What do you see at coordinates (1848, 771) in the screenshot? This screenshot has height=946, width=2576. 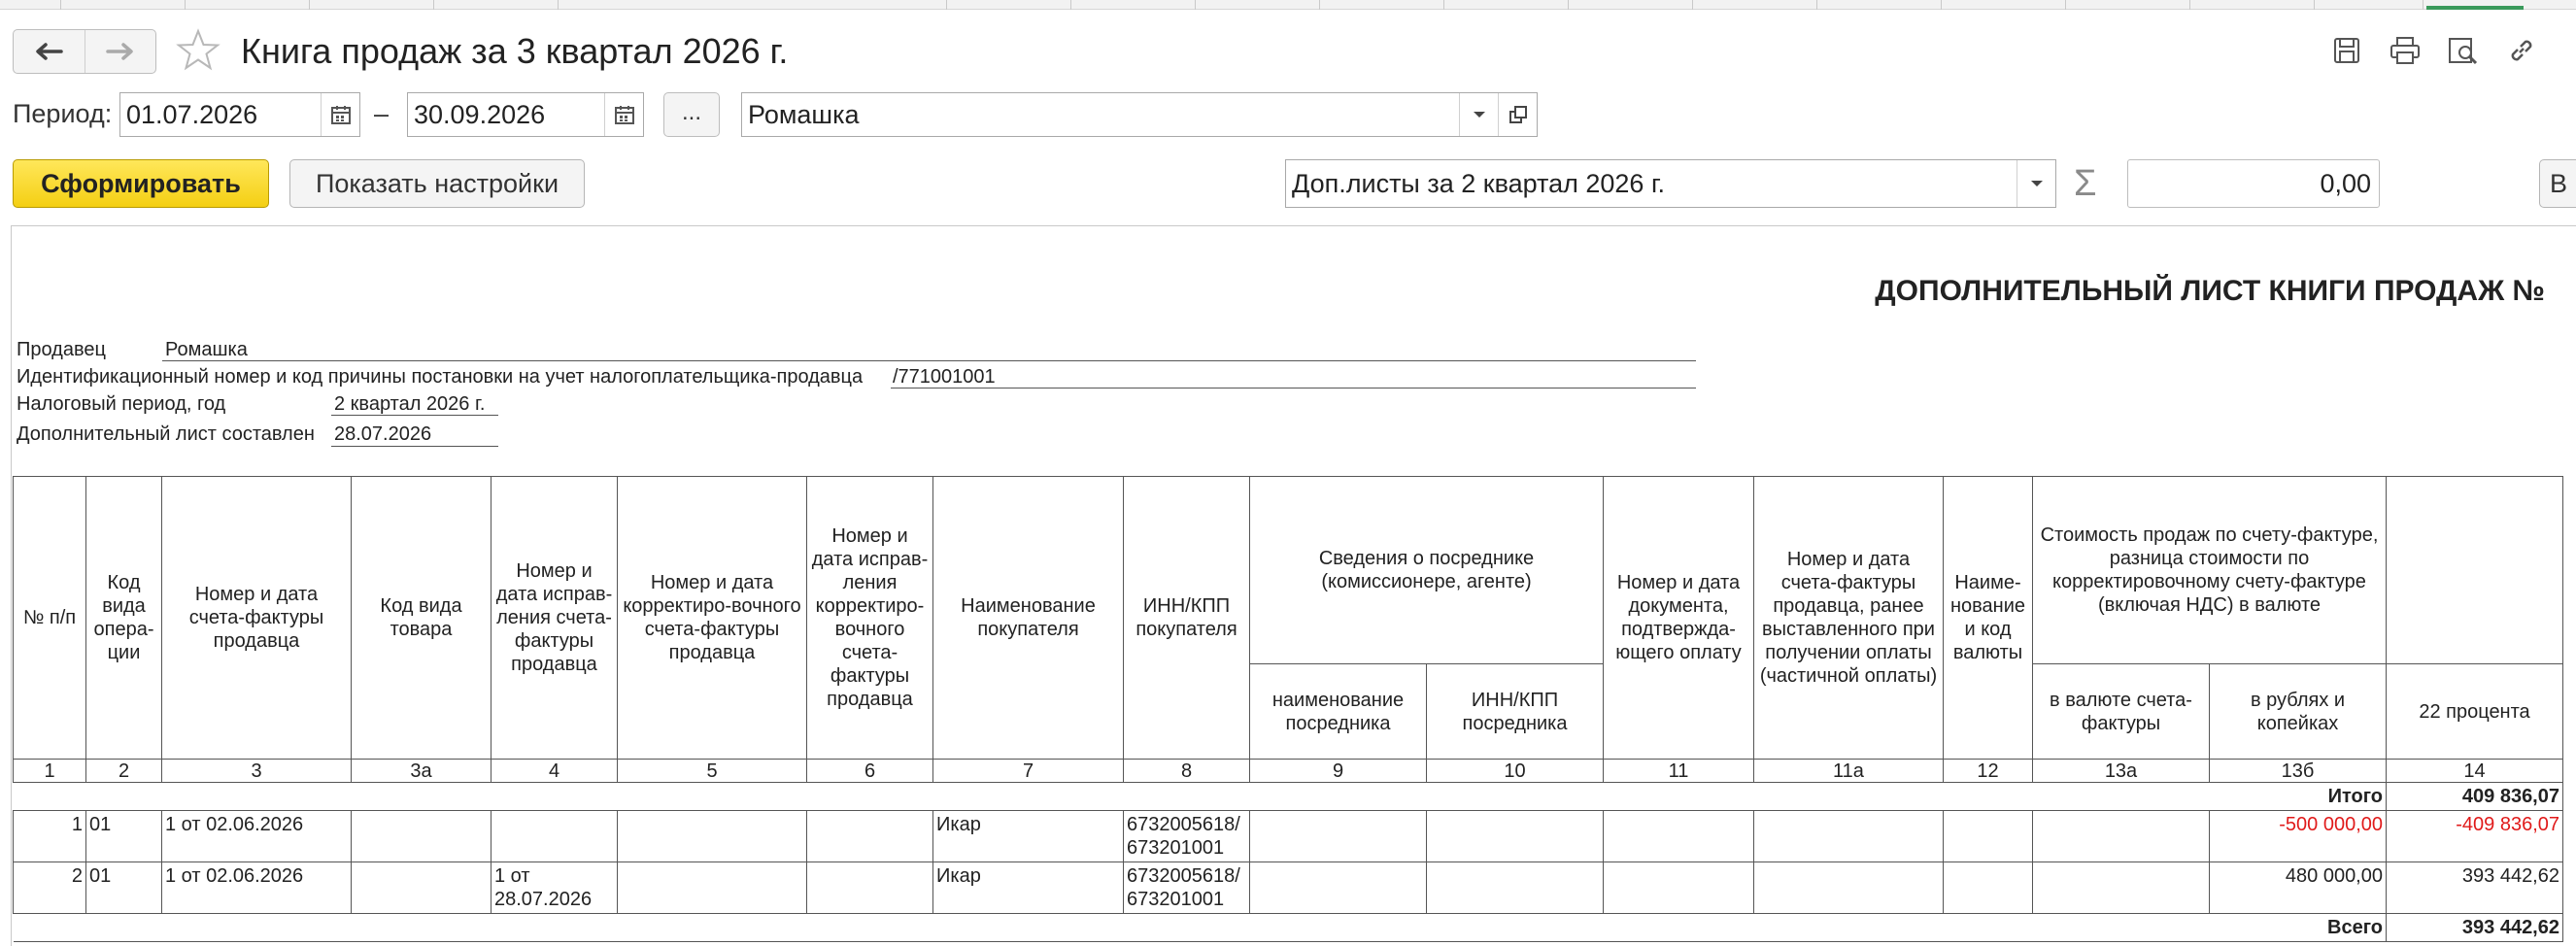 I see `column-number: 11а` at bounding box center [1848, 771].